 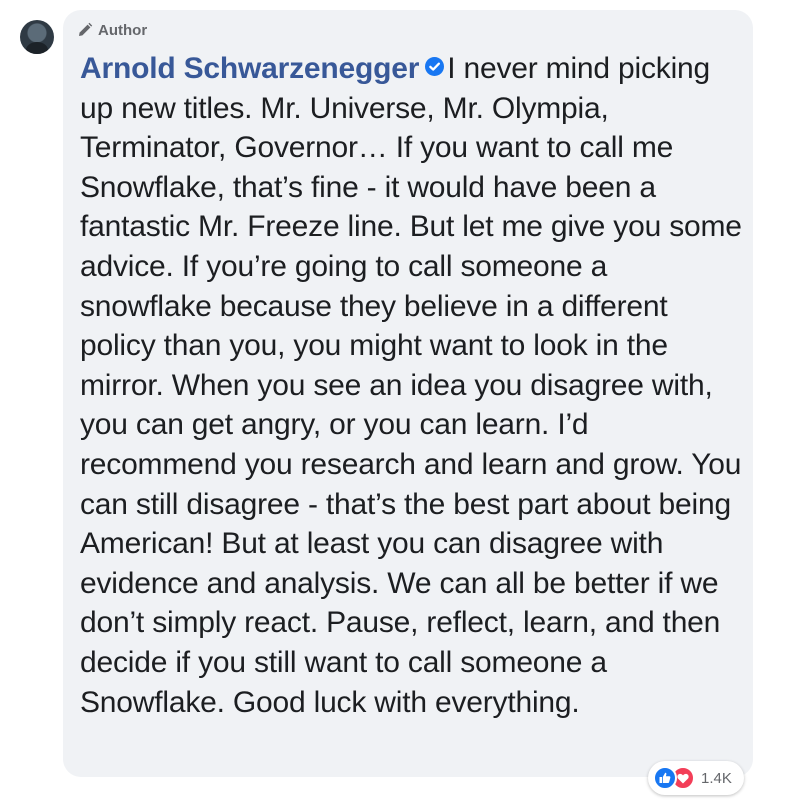 What do you see at coordinates (665, 778) in the screenshot?
I see `like-icon` at bounding box center [665, 778].